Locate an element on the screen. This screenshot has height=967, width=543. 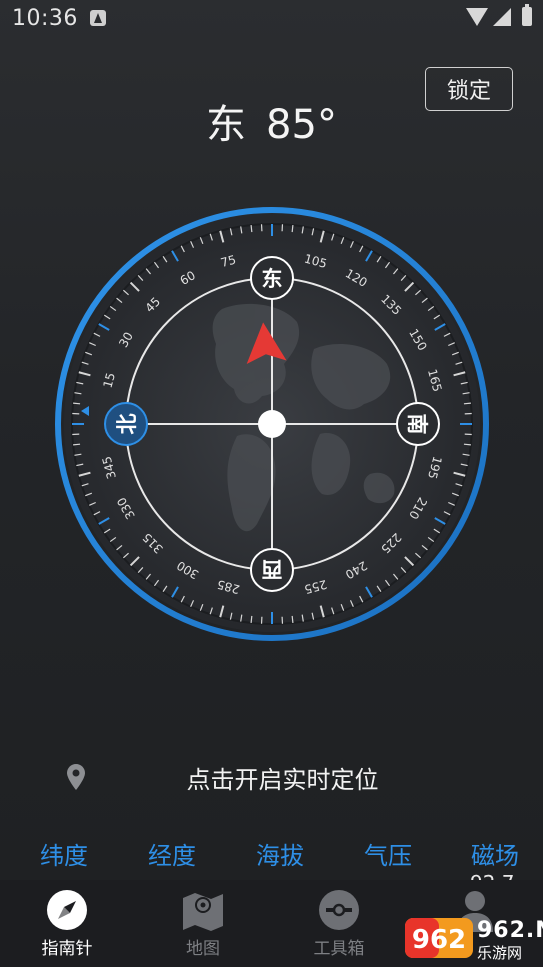
location-prompt: 点击开启实时定位 is located at coordinates (271, 777).